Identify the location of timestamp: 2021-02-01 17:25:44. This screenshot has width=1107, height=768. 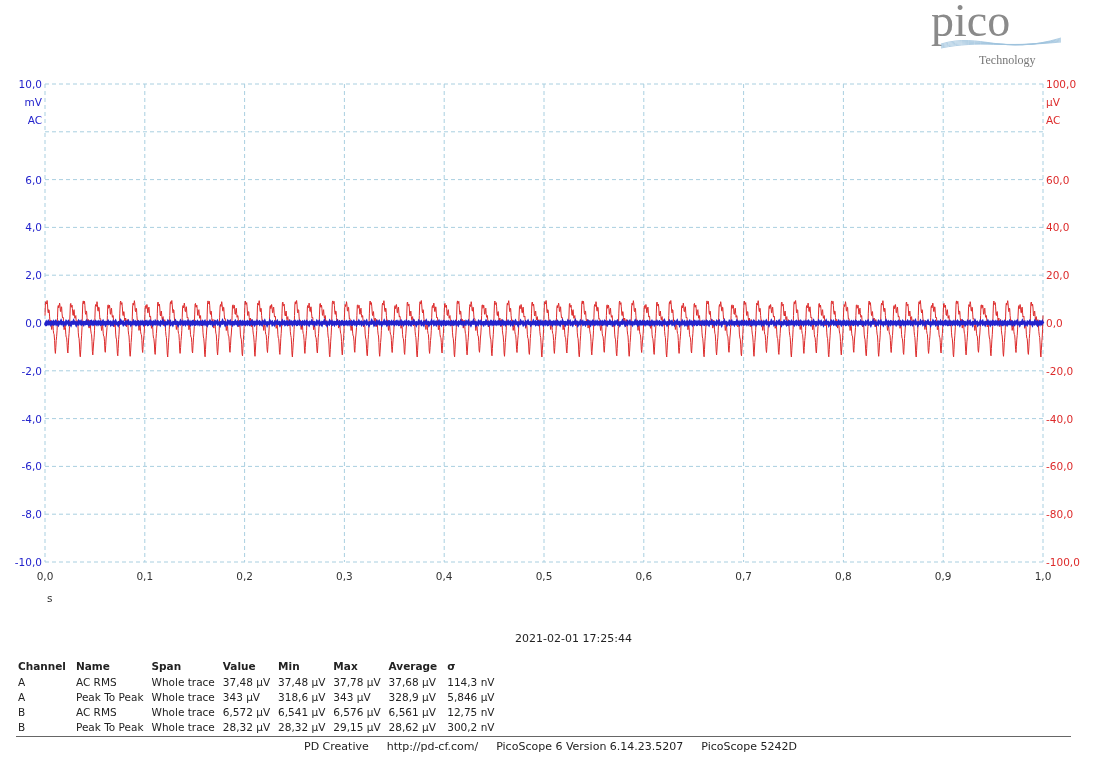
(573, 639).